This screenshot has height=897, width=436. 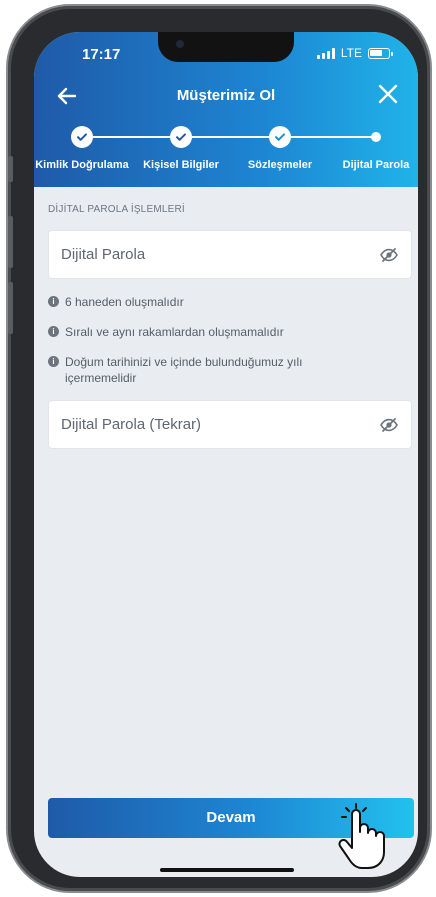 I want to click on section-label: DİJİTAL PAROLA İŞLEMLERİ, so click(x=116, y=209).